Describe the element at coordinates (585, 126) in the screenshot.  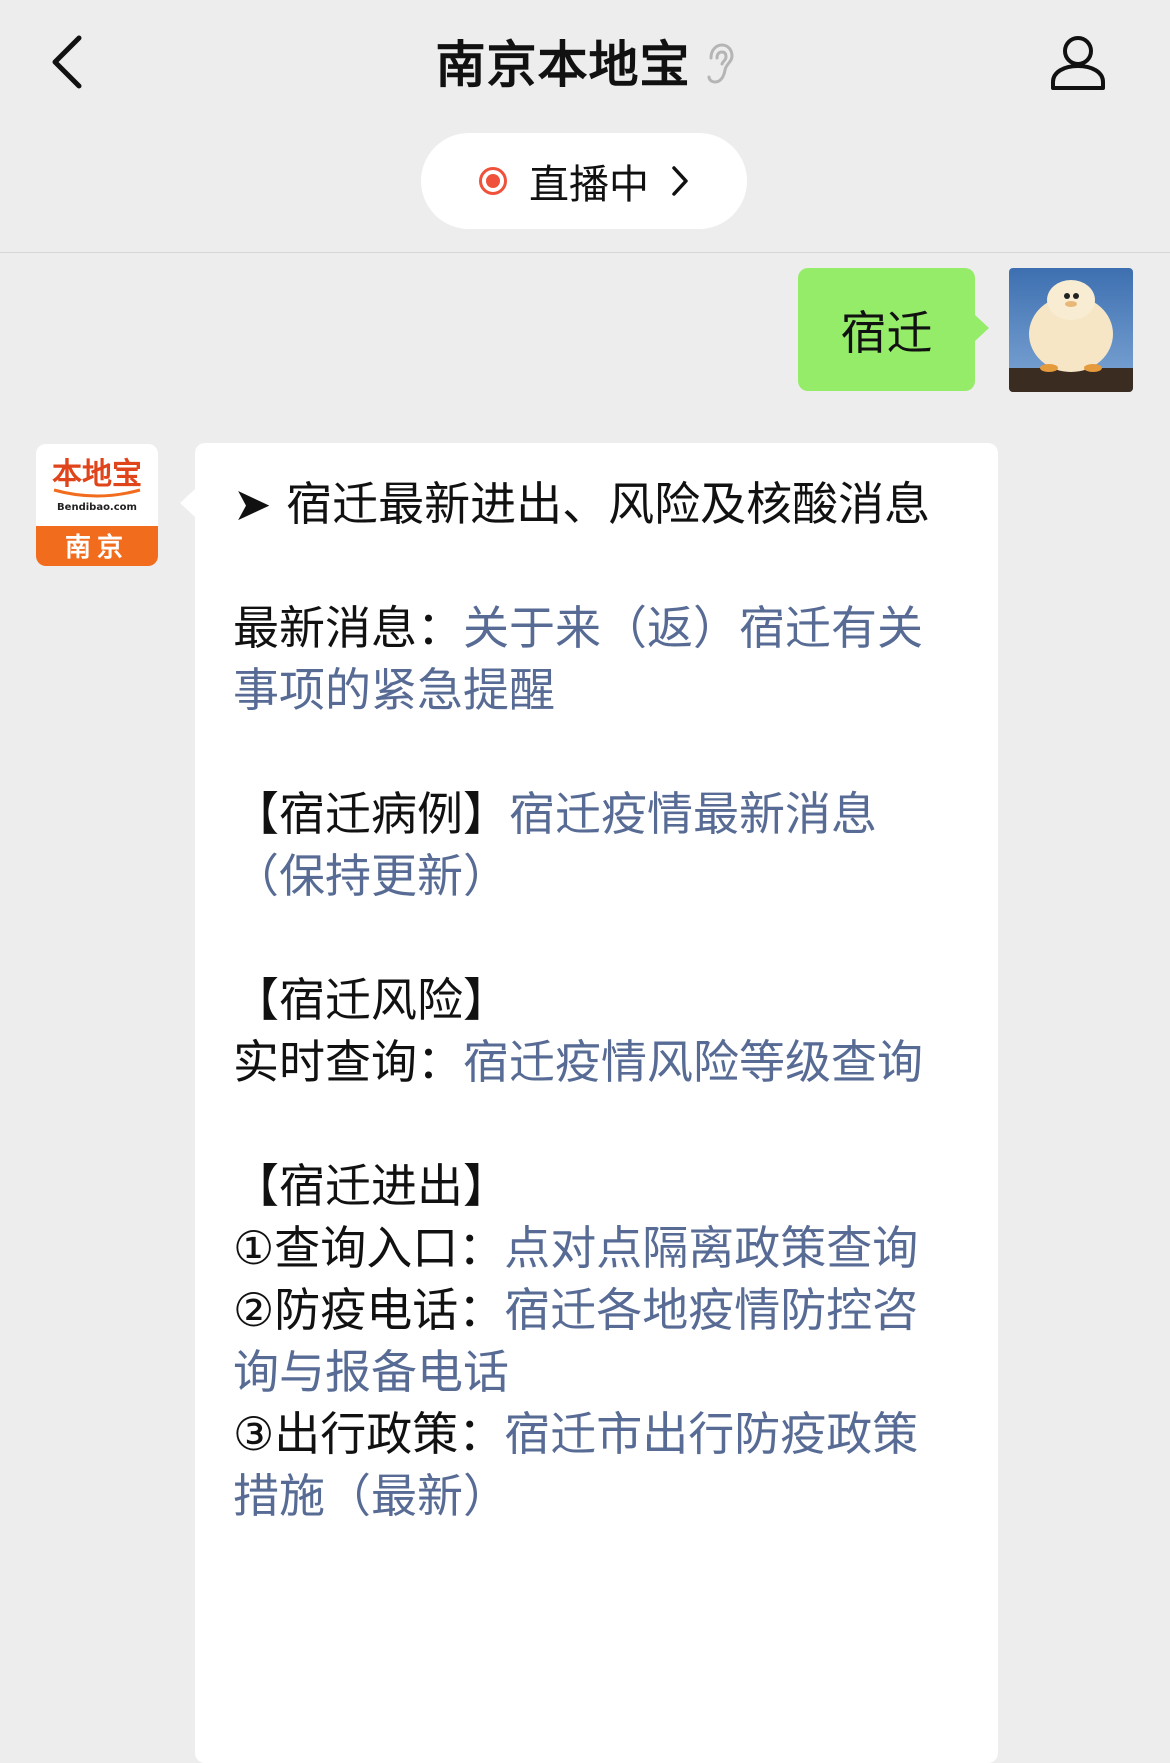
I see `chat-header: 南京本地宝 直播中` at that location.